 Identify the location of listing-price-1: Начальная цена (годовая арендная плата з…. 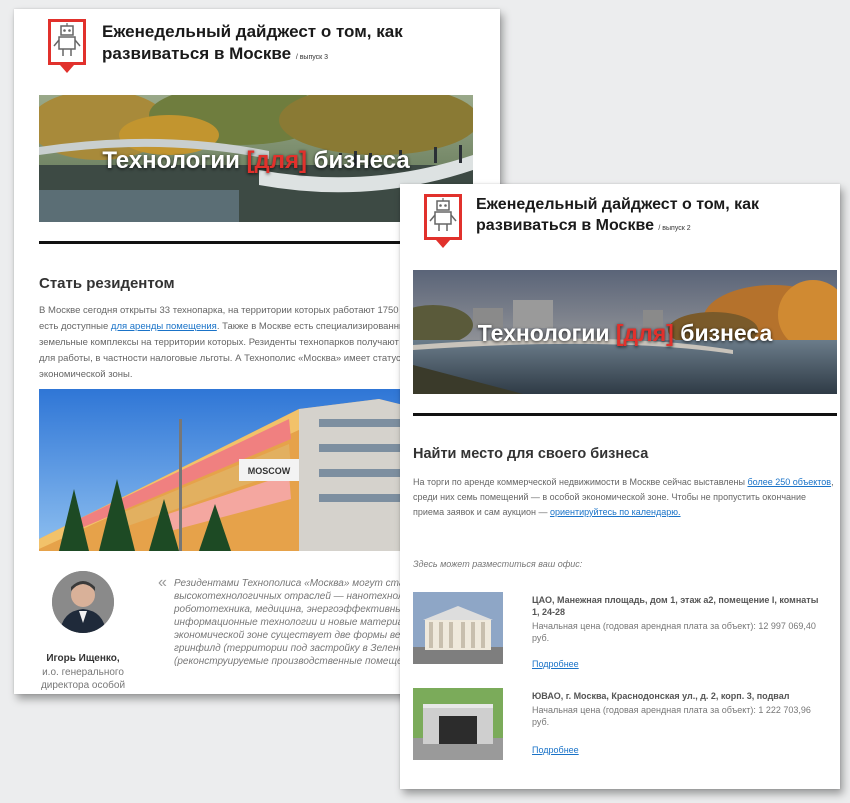
(674, 632).